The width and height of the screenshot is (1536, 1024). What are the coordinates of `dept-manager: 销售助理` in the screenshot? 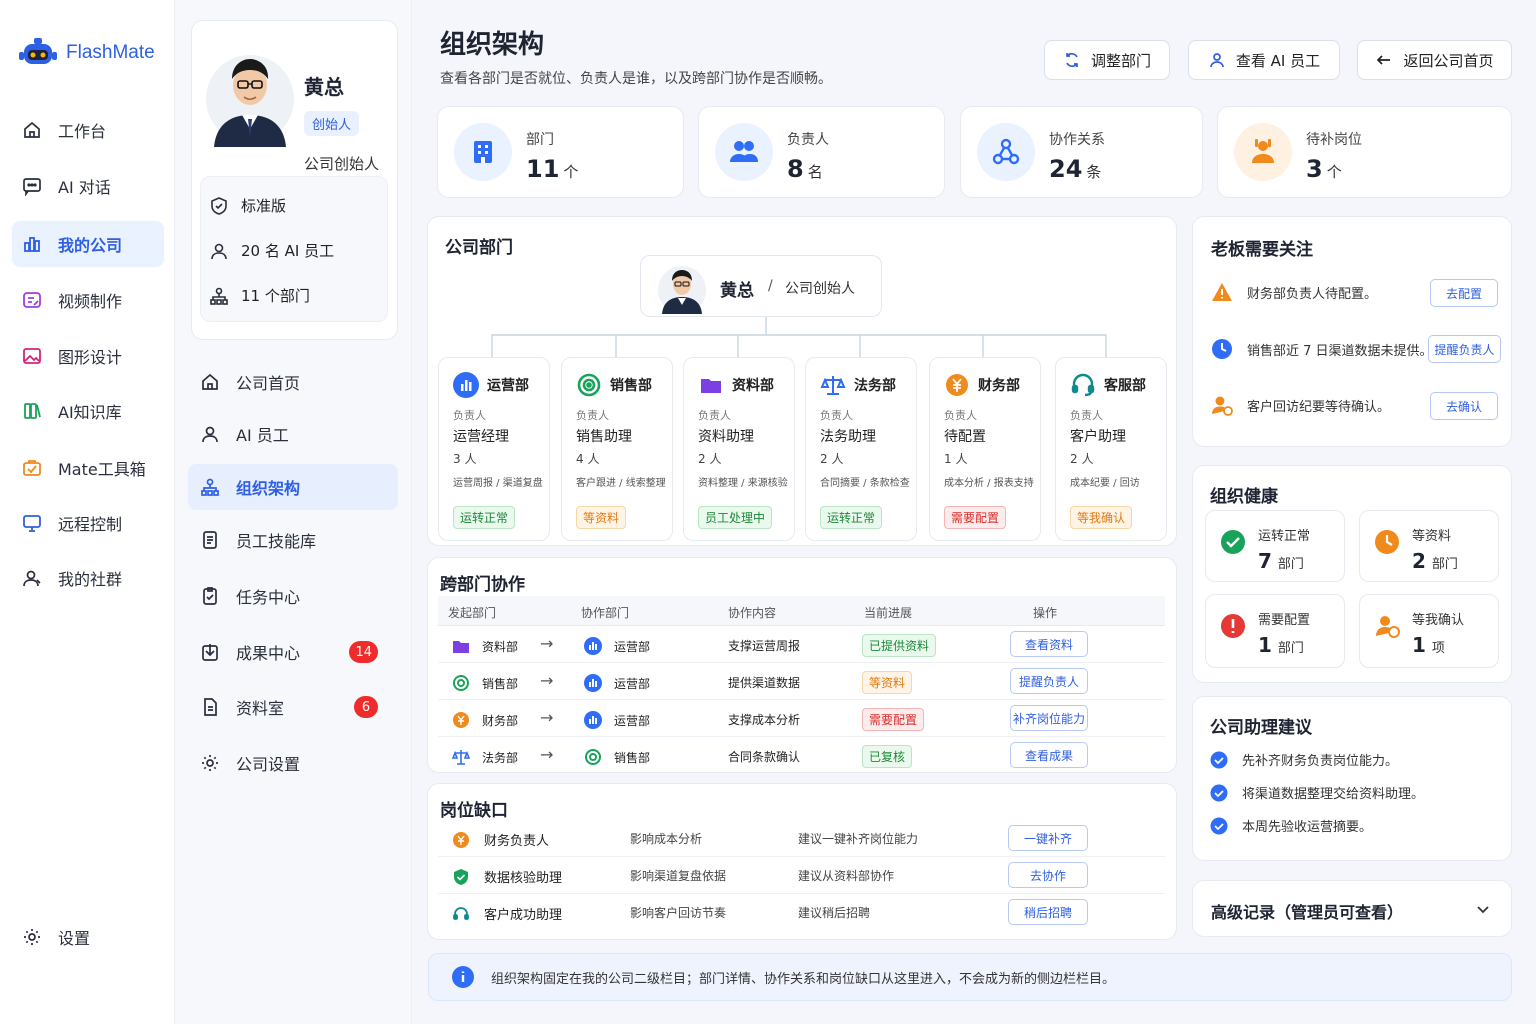 It's located at (604, 437).